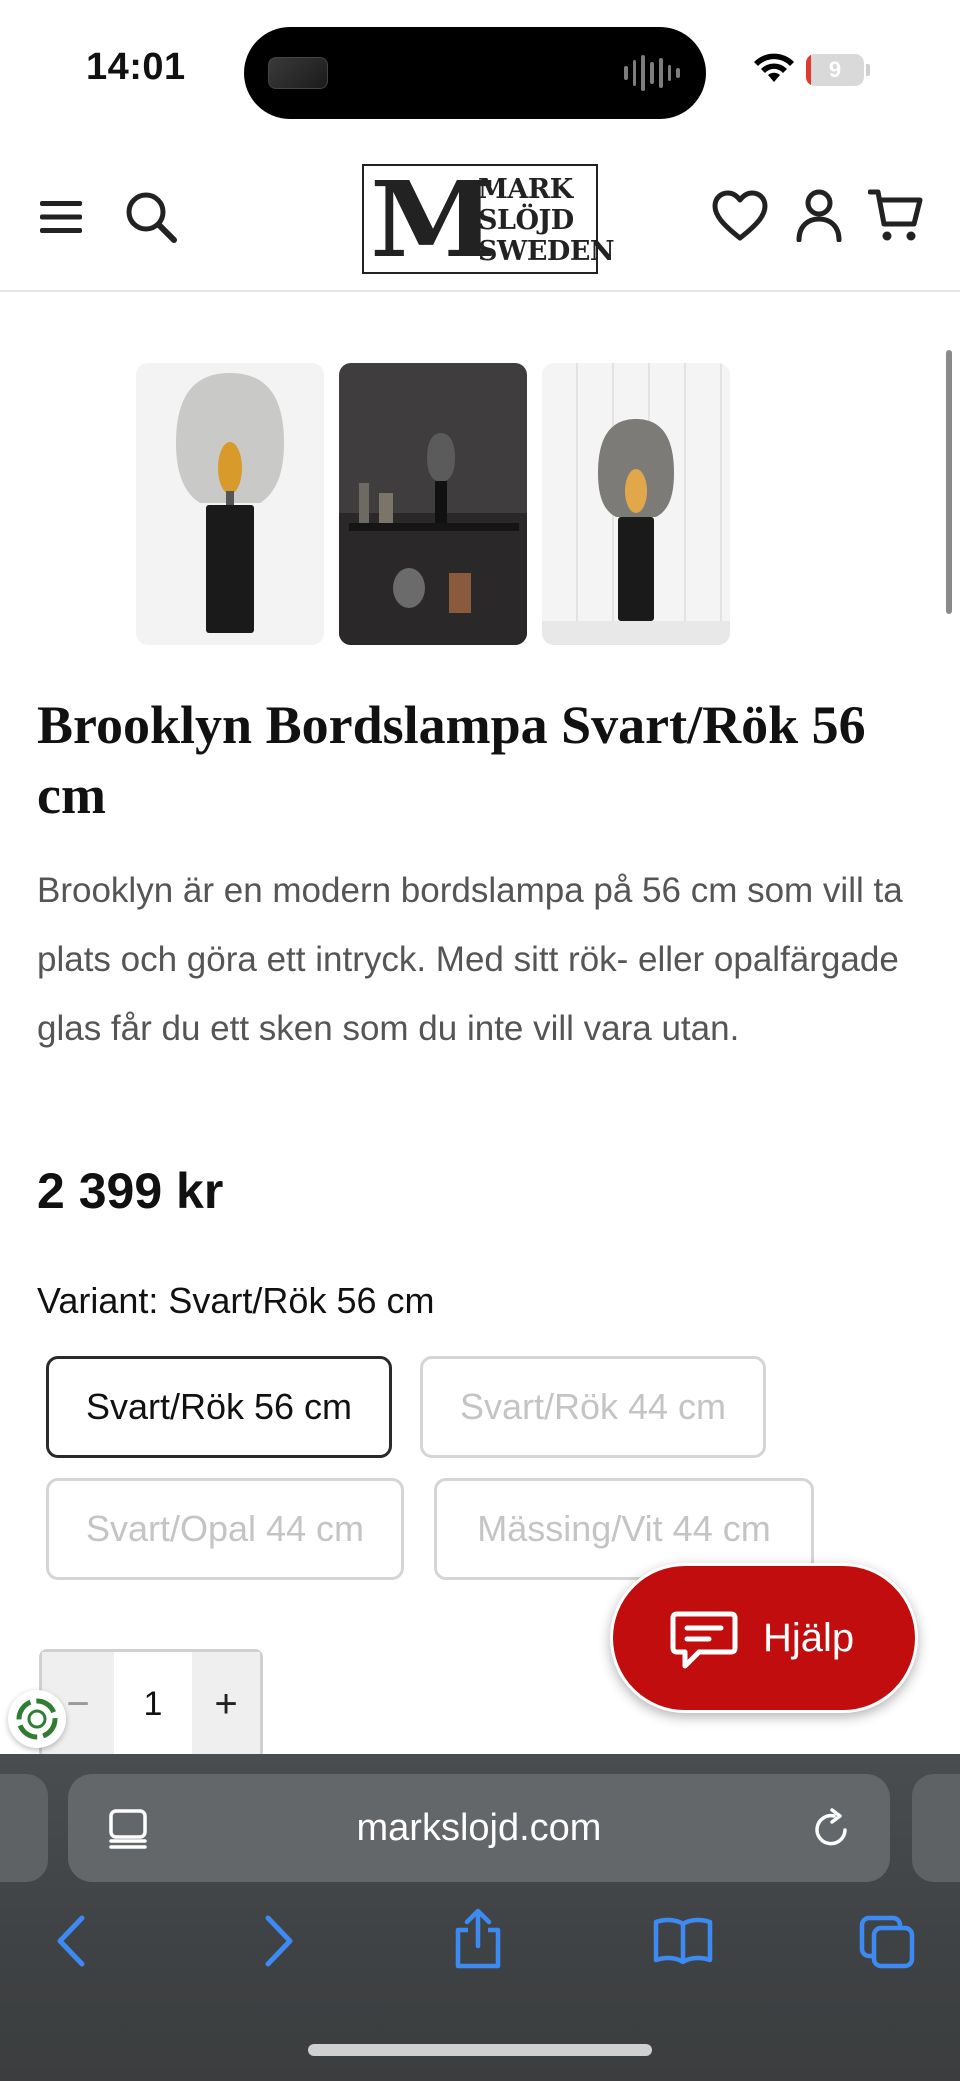  What do you see at coordinates (451, 760) in the screenshot?
I see `product-title: Brooklyn Bordslampa Svart/Rök 56 cm` at bounding box center [451, 760].